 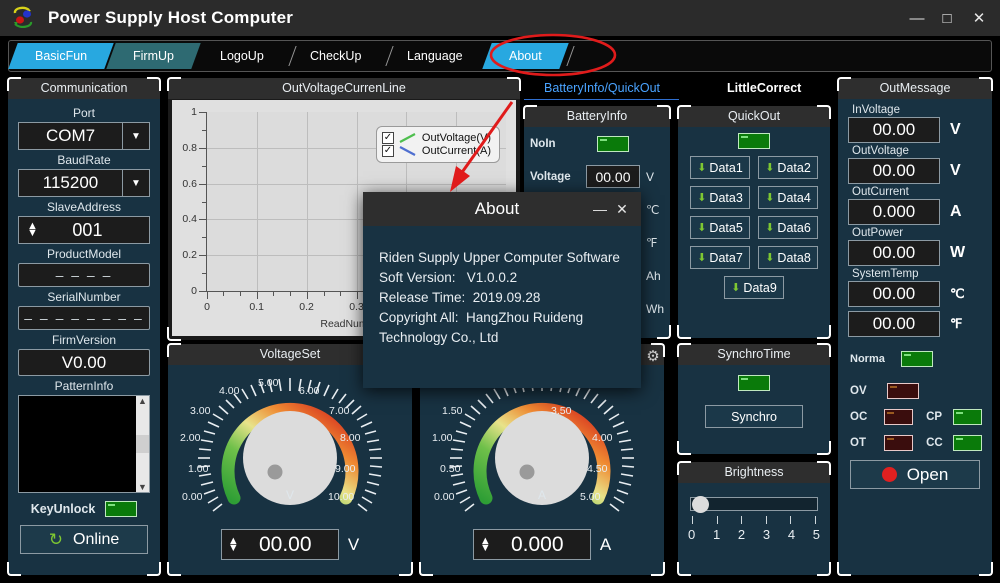 What do you see at coordinates (344, 88) in the screenshot?
I see `chart-title: OutVoltageCurrenLine` at bounding box center [344, 88].